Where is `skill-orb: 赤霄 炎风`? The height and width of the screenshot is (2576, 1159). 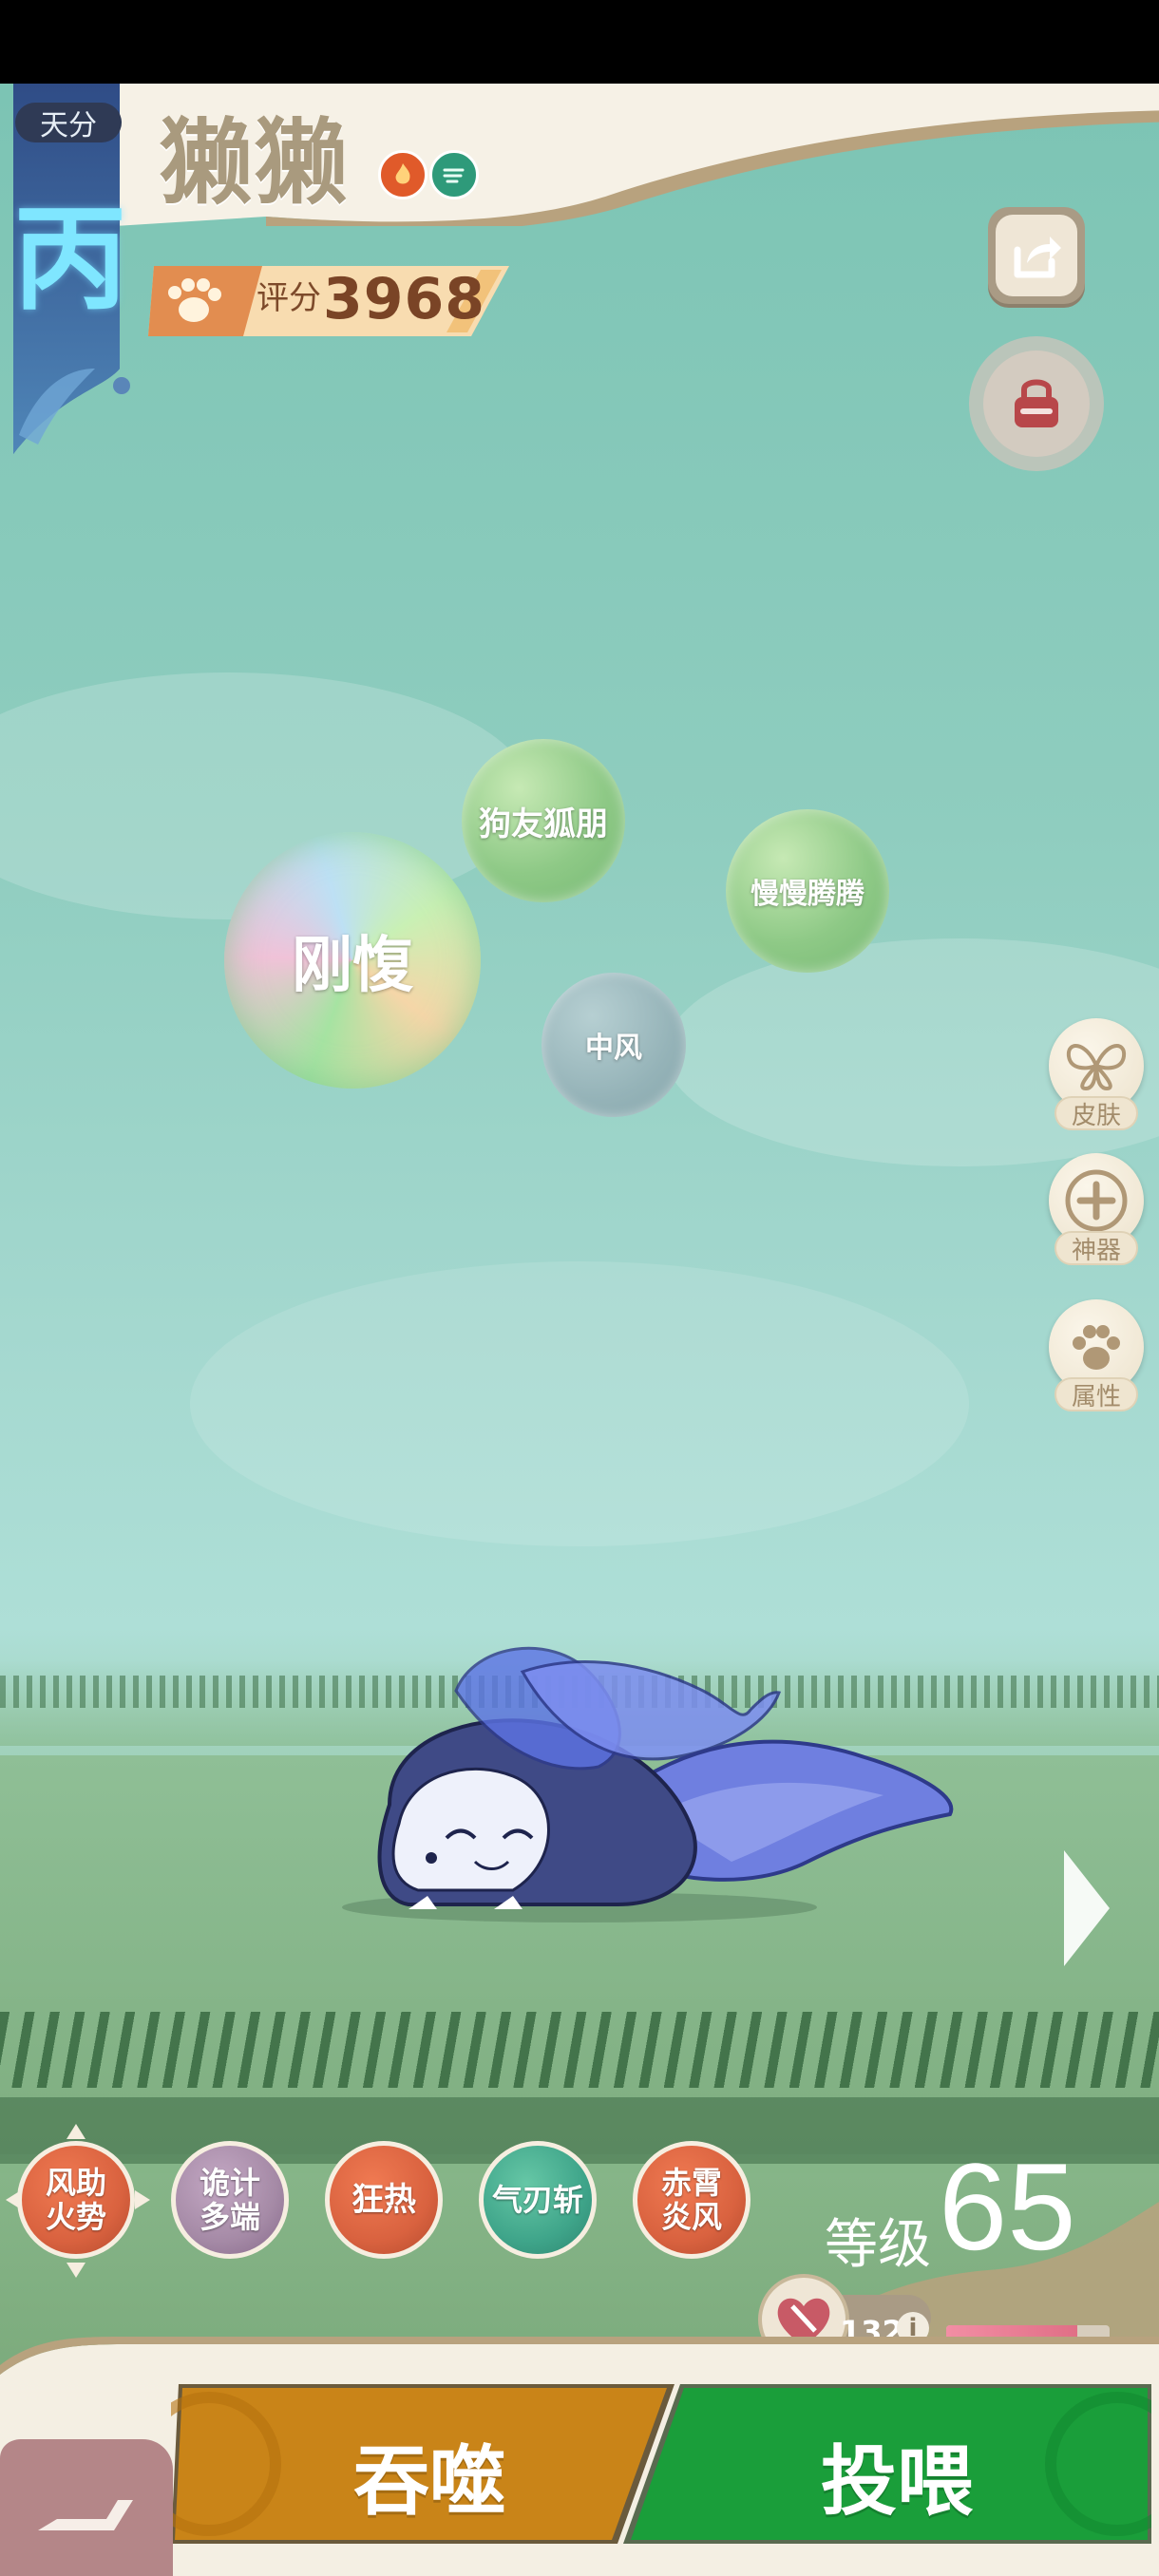 skill-orb: 赤霄 炎风 is located at coordinates (691, 2200).